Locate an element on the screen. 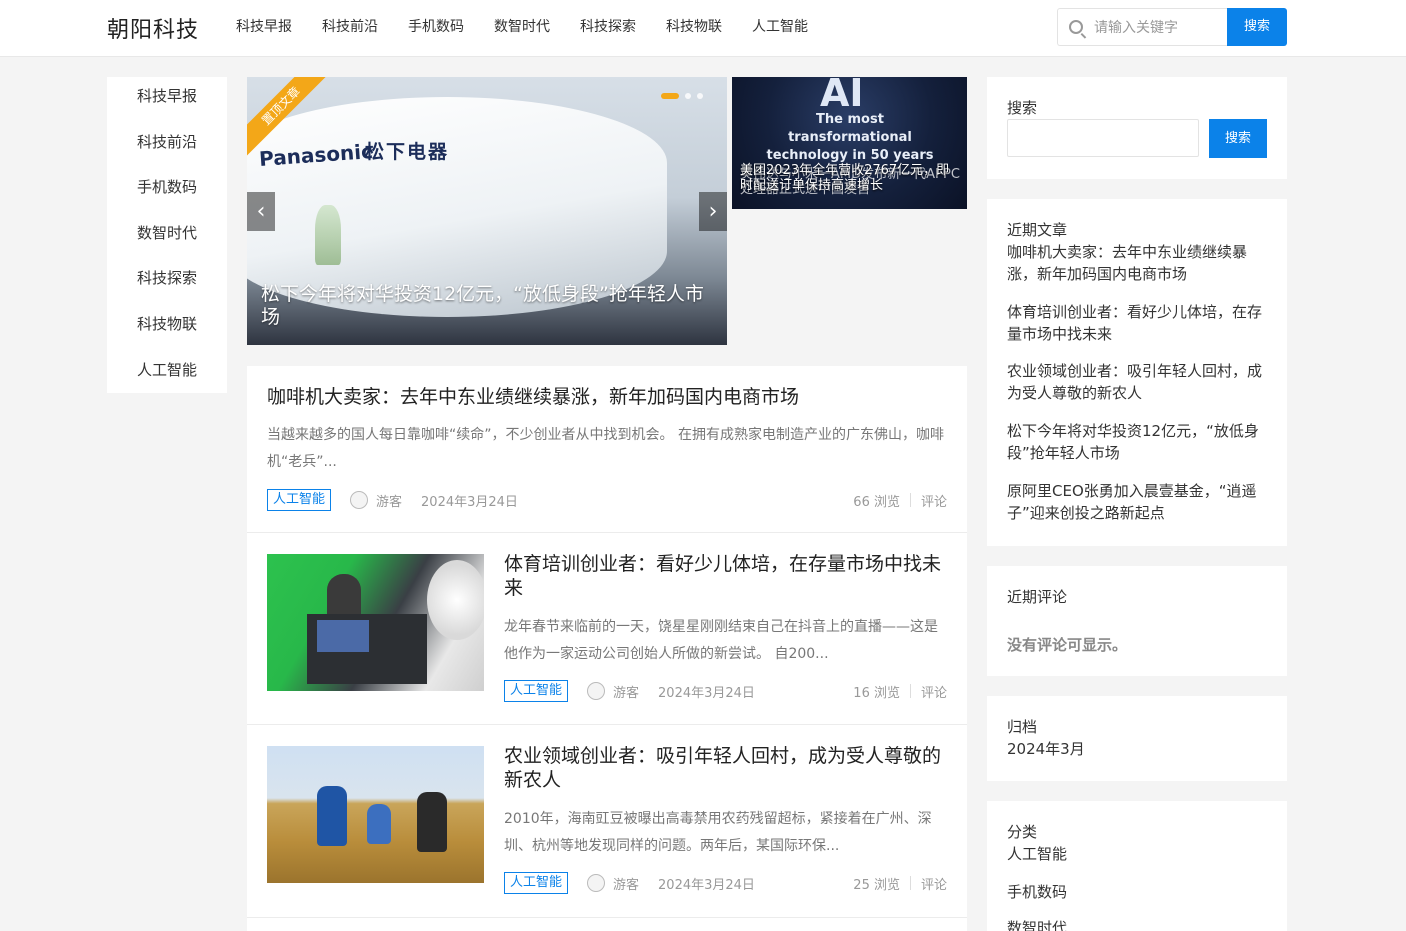 This screenshot has height=931, width=1406. recent-post-link: 农业领域创业者：吸引年轻人回村，成为受人尊敬的新农人 is located at coordinates (1138, 382).